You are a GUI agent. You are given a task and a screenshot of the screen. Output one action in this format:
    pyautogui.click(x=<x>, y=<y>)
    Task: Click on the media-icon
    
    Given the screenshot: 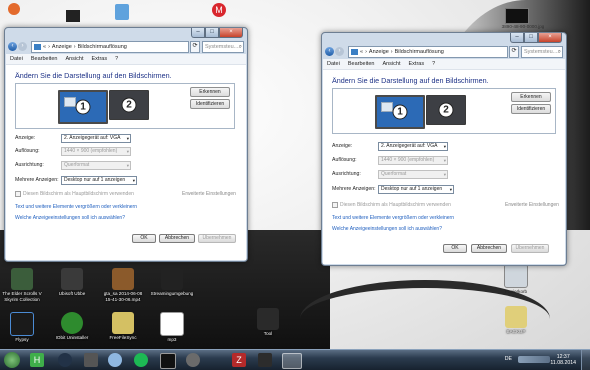 What is the action you would take?
    pyautogui.click(x=91, y=360)
    